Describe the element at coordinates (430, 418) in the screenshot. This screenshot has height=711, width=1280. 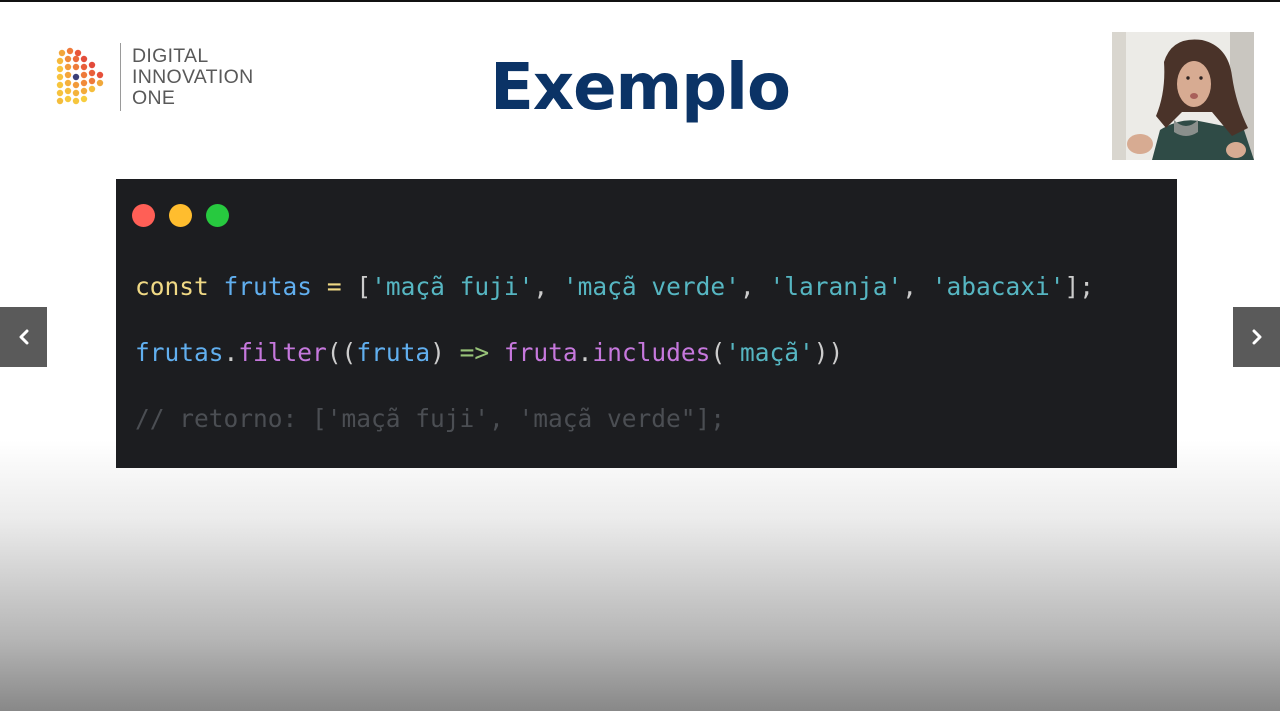
I see `code-comment: // retorno: ['maçã fuji', 'maçã verde"];` at that location.